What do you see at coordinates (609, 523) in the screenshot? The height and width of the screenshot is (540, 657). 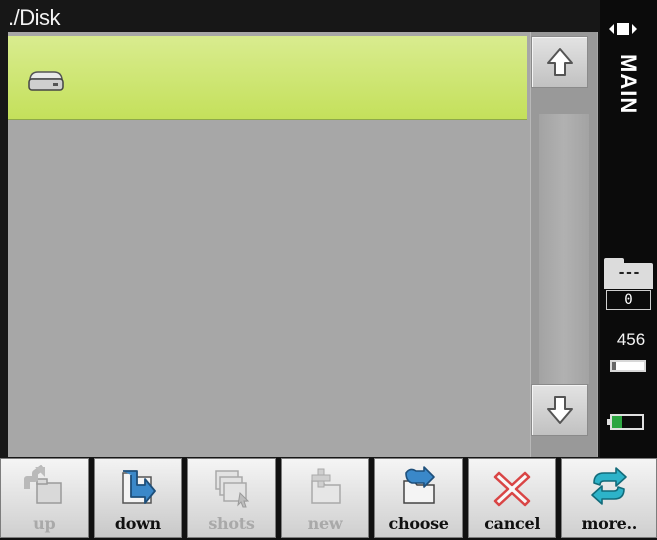 I see `more-button-label: more..` at bounding box center [609, 523].